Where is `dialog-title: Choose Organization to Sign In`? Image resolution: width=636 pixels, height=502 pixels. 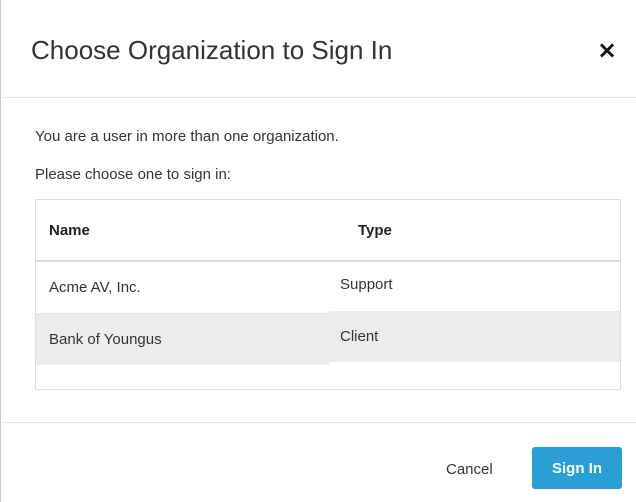 dialog-title: Choose Organization to Sign In is located at coordinates (212, 50).